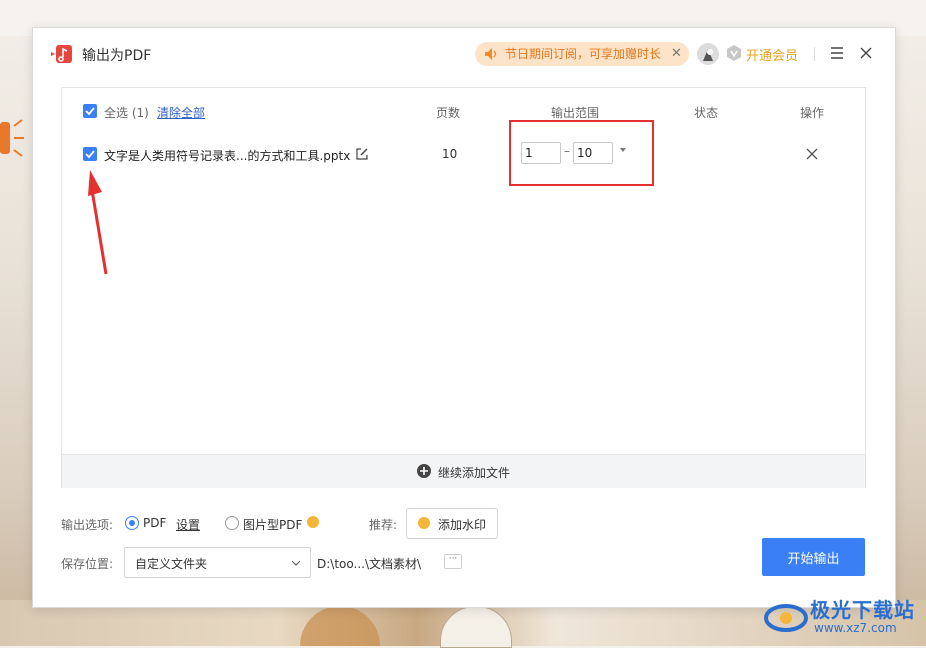 The image size is (926, 648). Describe the element at coordinates (296, 563) in the screenshot. I see `chevron-down-icon` at that location.